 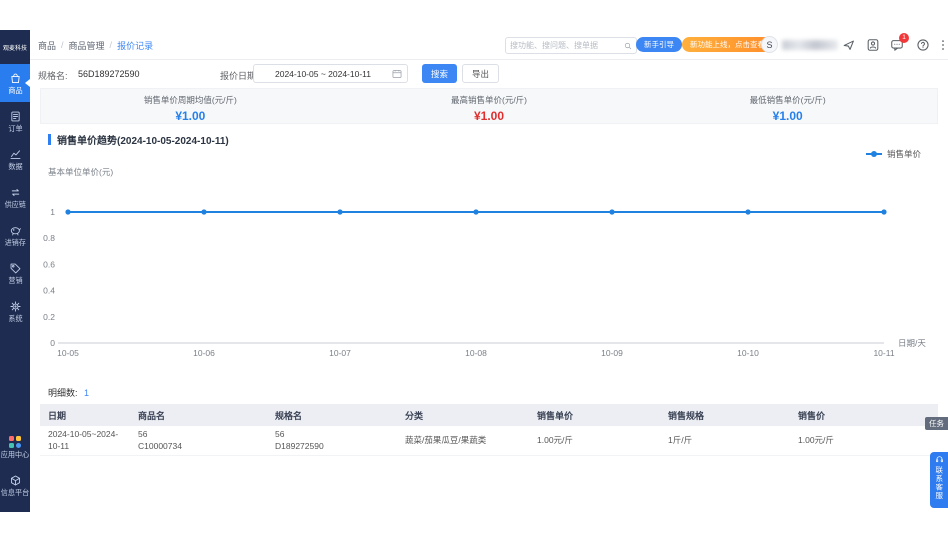 I want to click on cell-spec: 56 D189272590, so click(x=299, y=440).